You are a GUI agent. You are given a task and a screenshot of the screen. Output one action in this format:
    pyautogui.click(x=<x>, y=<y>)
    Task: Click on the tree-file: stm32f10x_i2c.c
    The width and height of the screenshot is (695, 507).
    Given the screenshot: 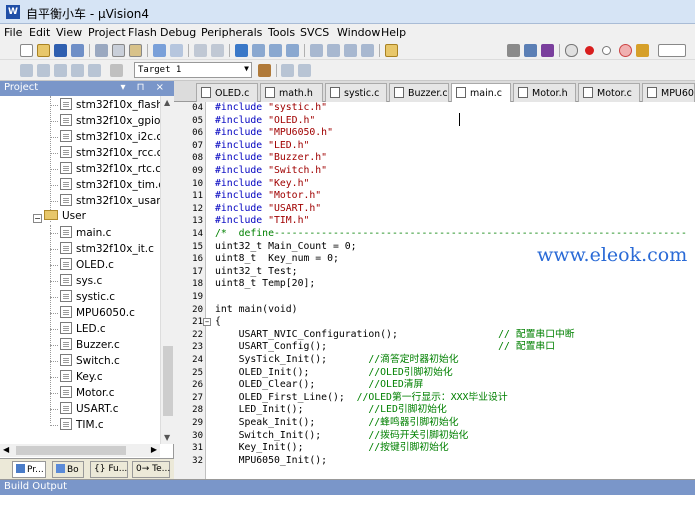 What is the action you would take?
    pyautogui.click(x=105, y=138)
    